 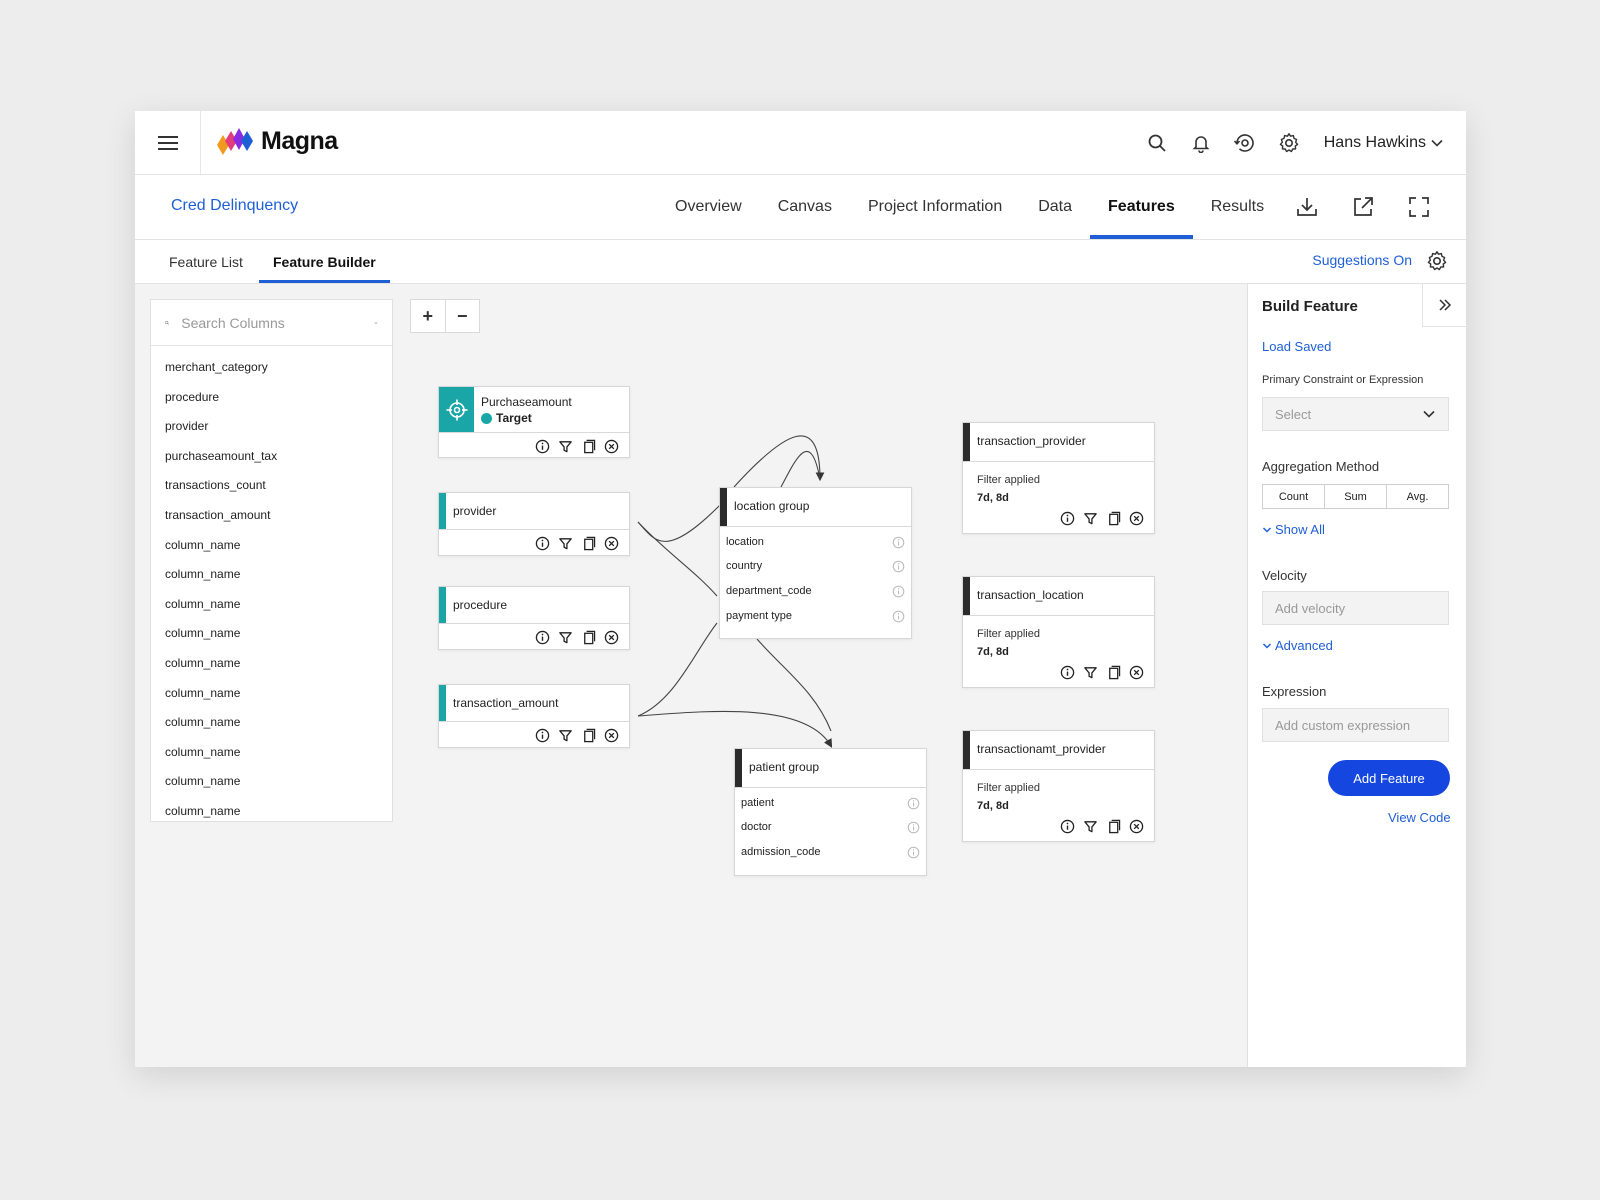 What do you see at coordinates (1419, 207) in the screenshot?
I see `fullscreen-icon` at bounding box center [1419, 207].